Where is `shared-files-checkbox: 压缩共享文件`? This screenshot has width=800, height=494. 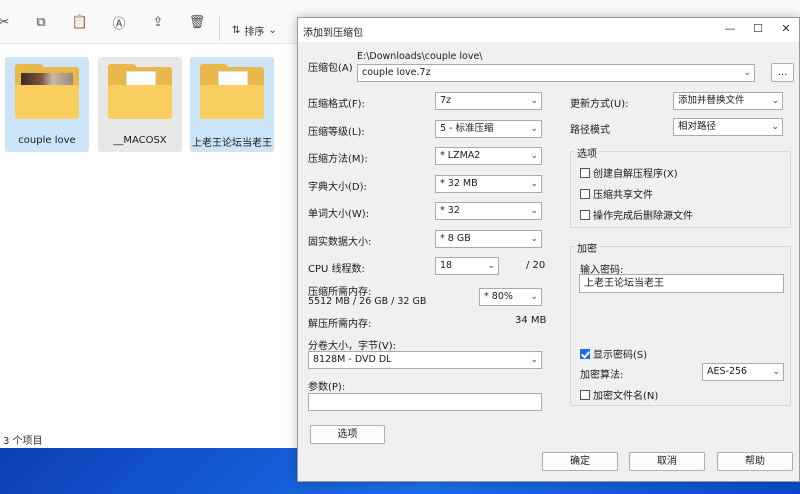 shared-files-checkbox: 压缩共享文件 is located at coordinates (616, 193).